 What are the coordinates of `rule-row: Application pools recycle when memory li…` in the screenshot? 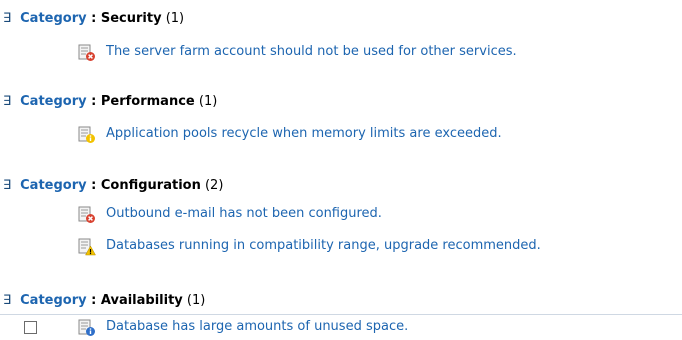 It's located at (341, 134).